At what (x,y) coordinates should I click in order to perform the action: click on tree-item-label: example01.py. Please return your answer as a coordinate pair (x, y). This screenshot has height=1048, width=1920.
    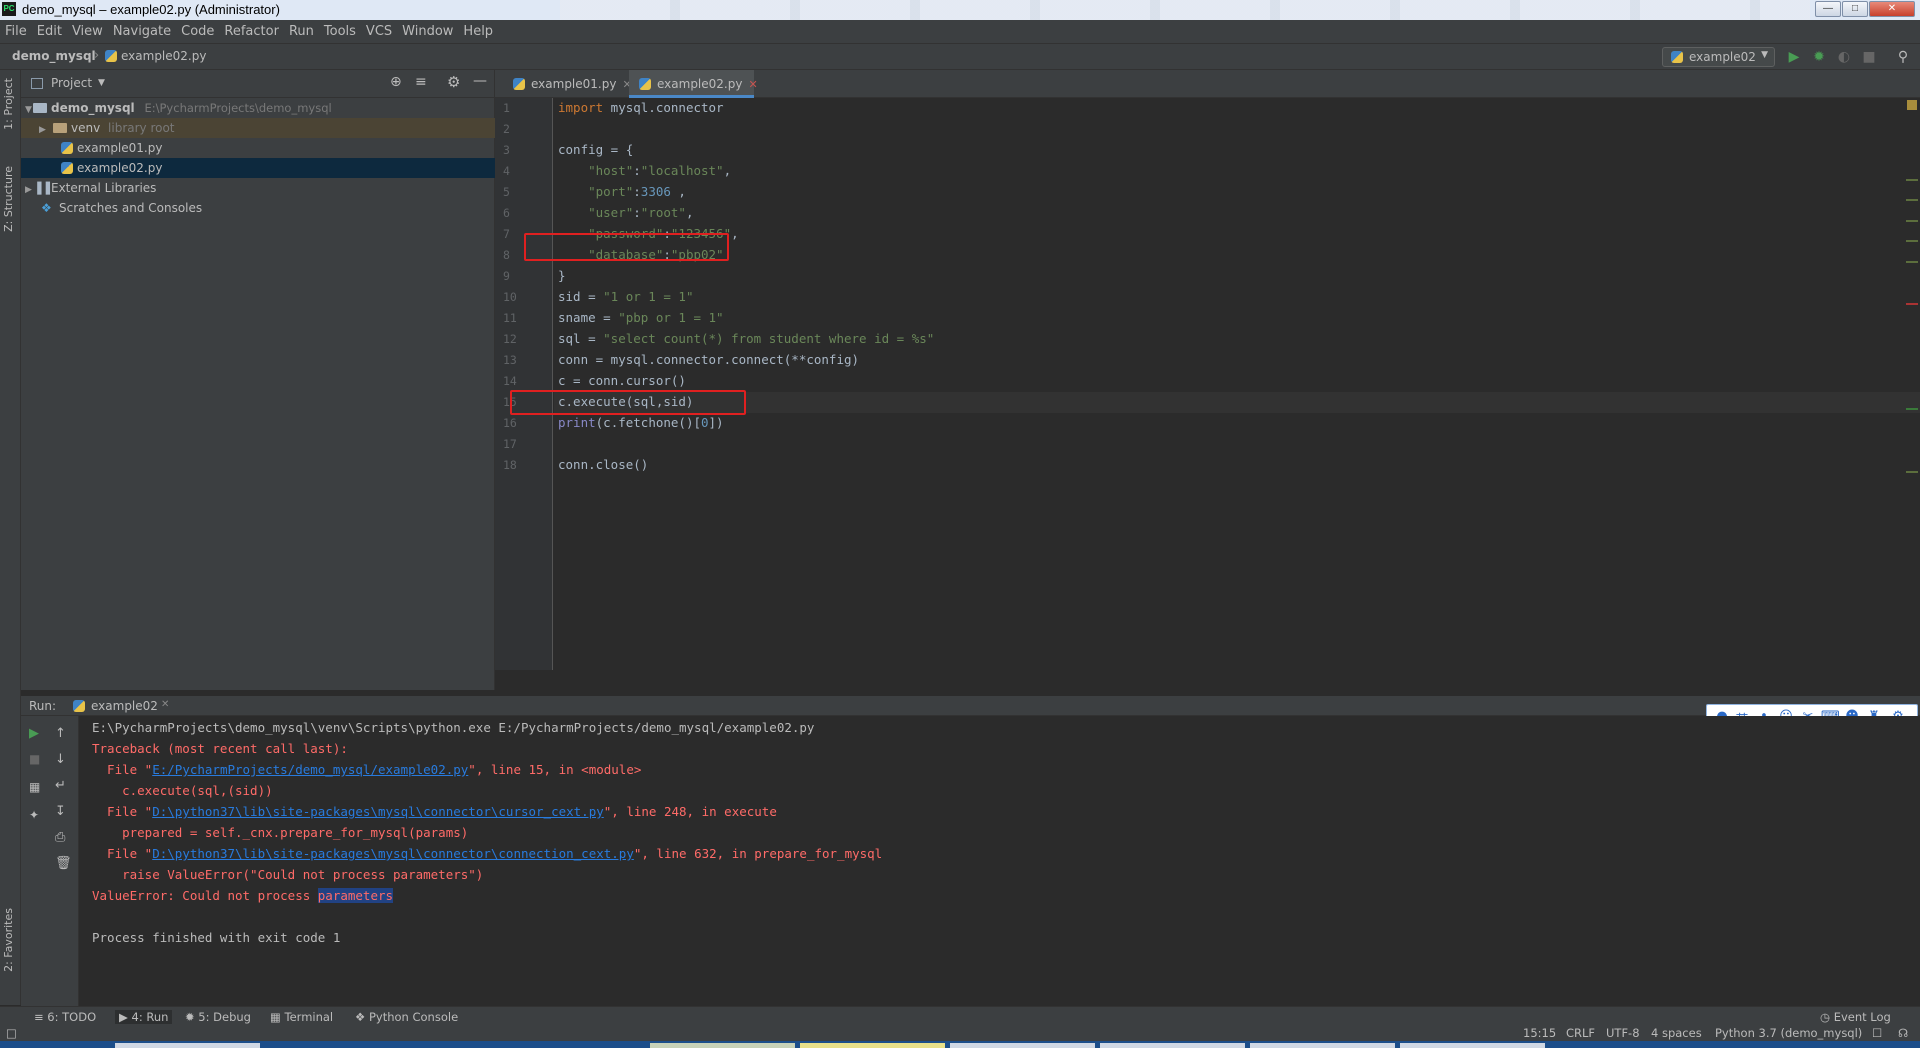
    Looking at the image, I should click on (120, 148).